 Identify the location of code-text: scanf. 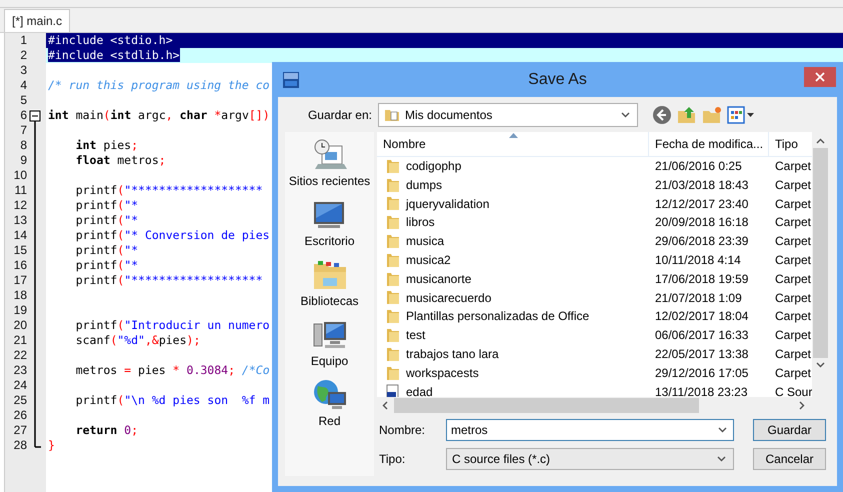
(92, 340).